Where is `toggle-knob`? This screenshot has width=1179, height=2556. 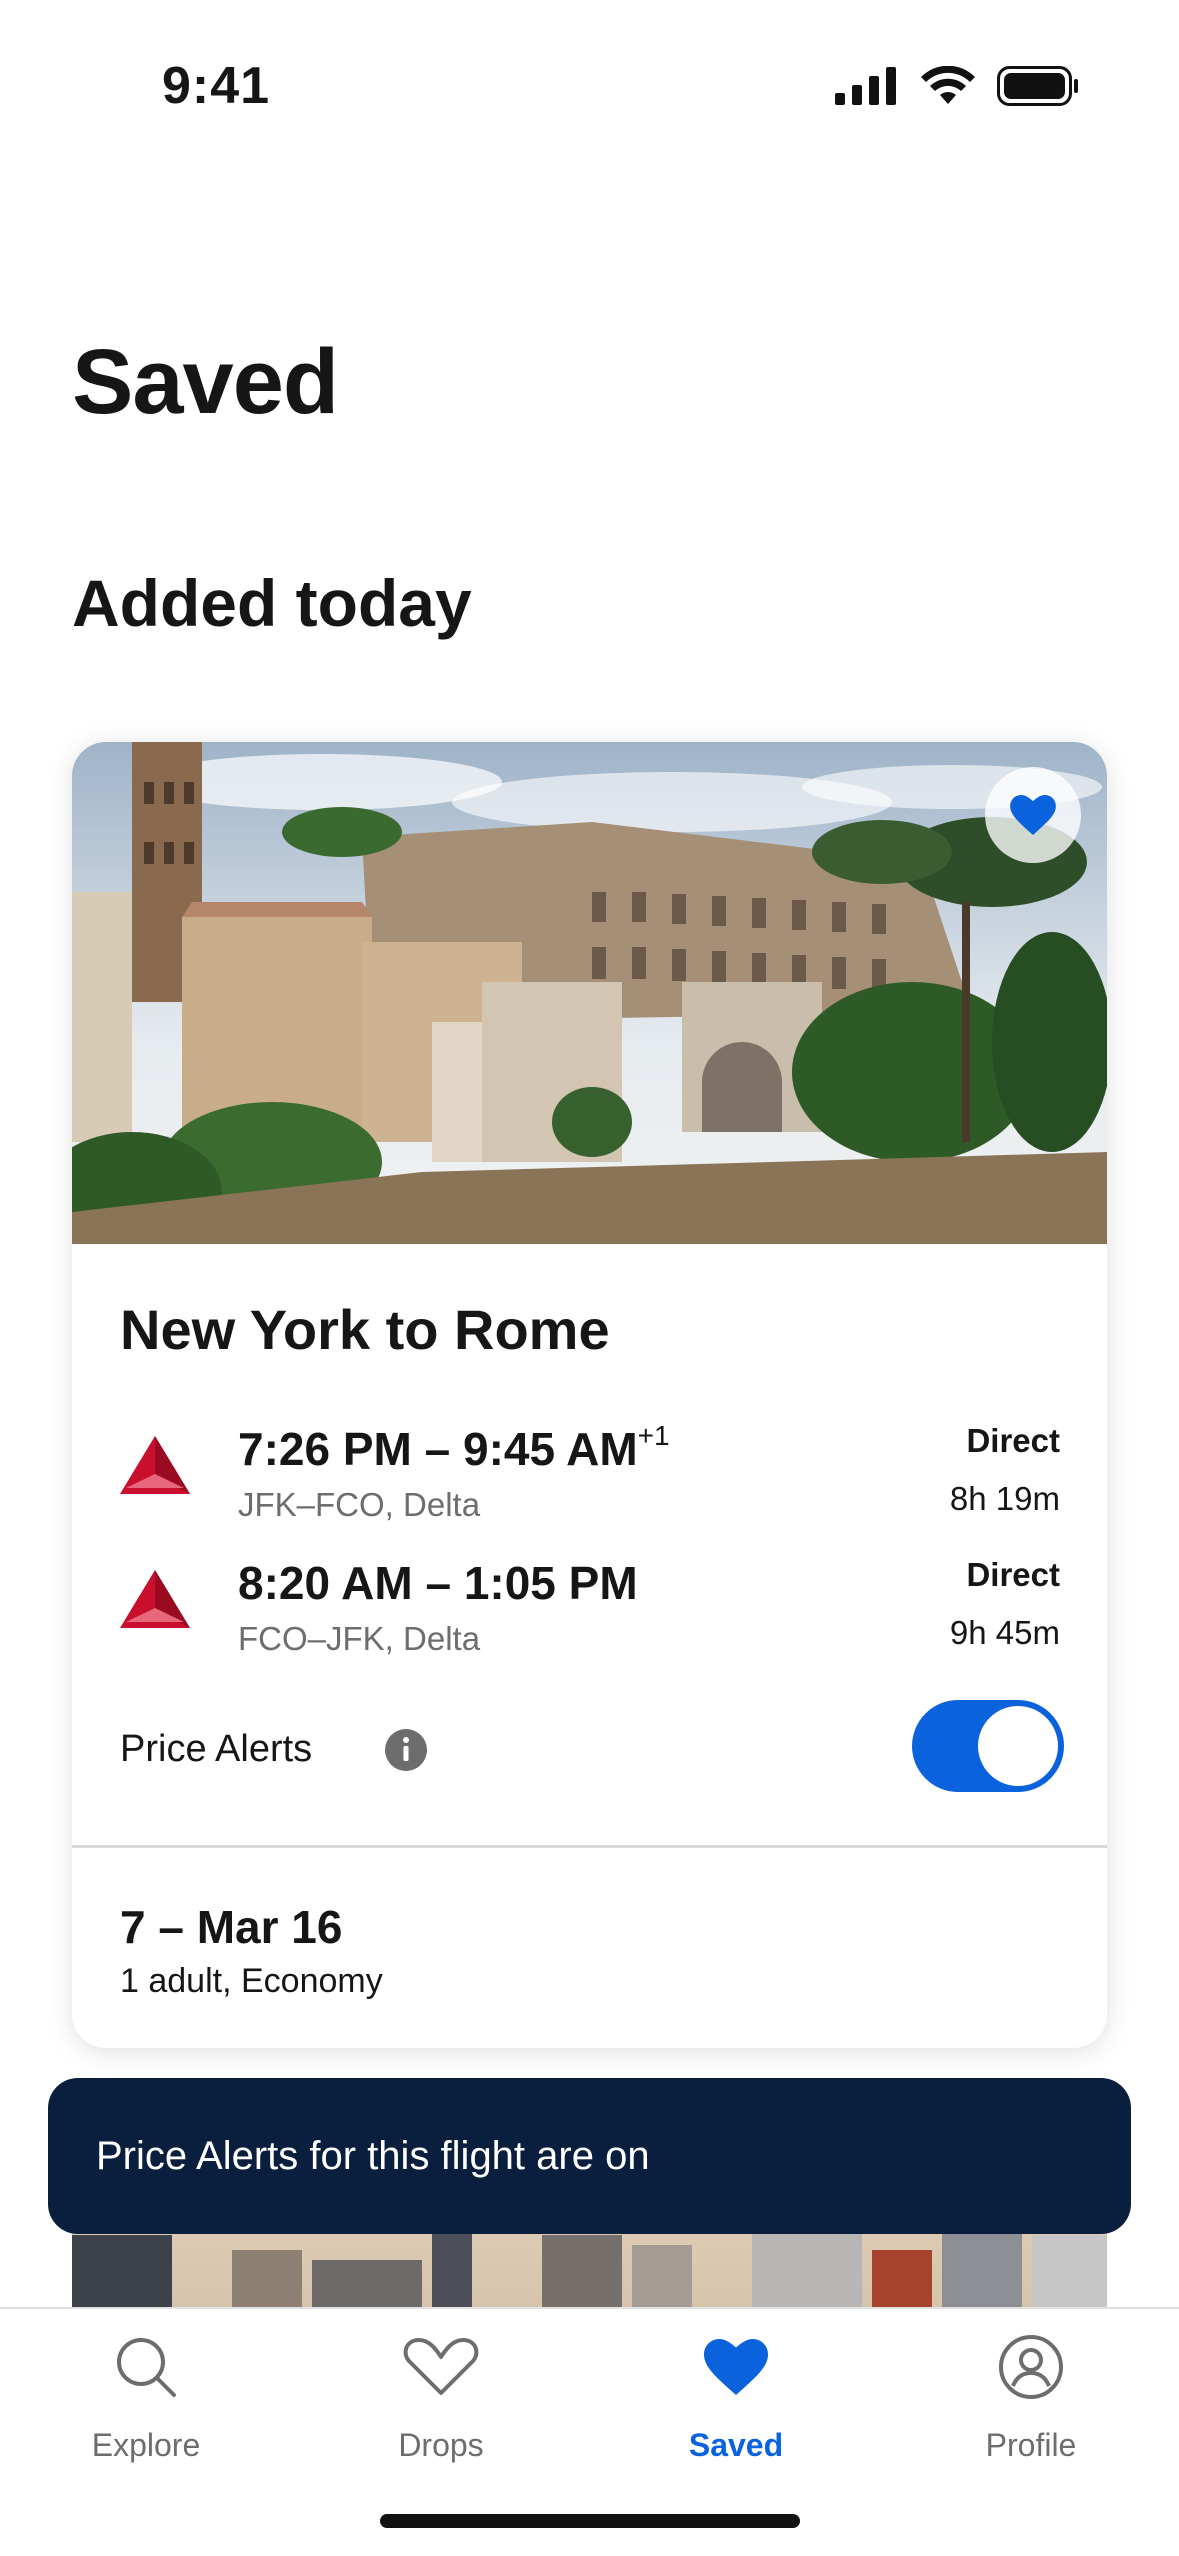
toggle-knob is located at coordinates (1018, 1746).